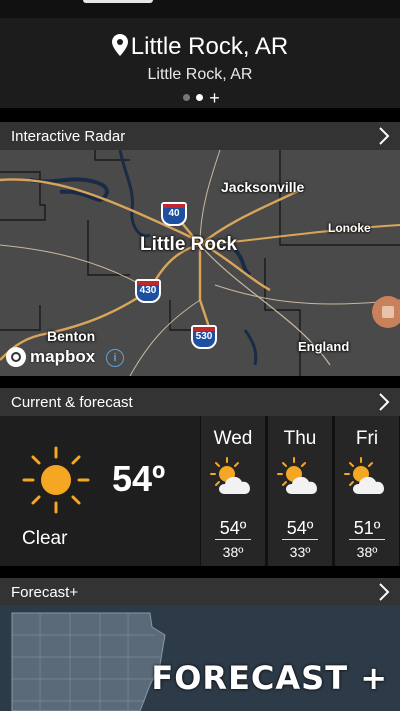  I want to click on page-dot-active, so click(200, 98).